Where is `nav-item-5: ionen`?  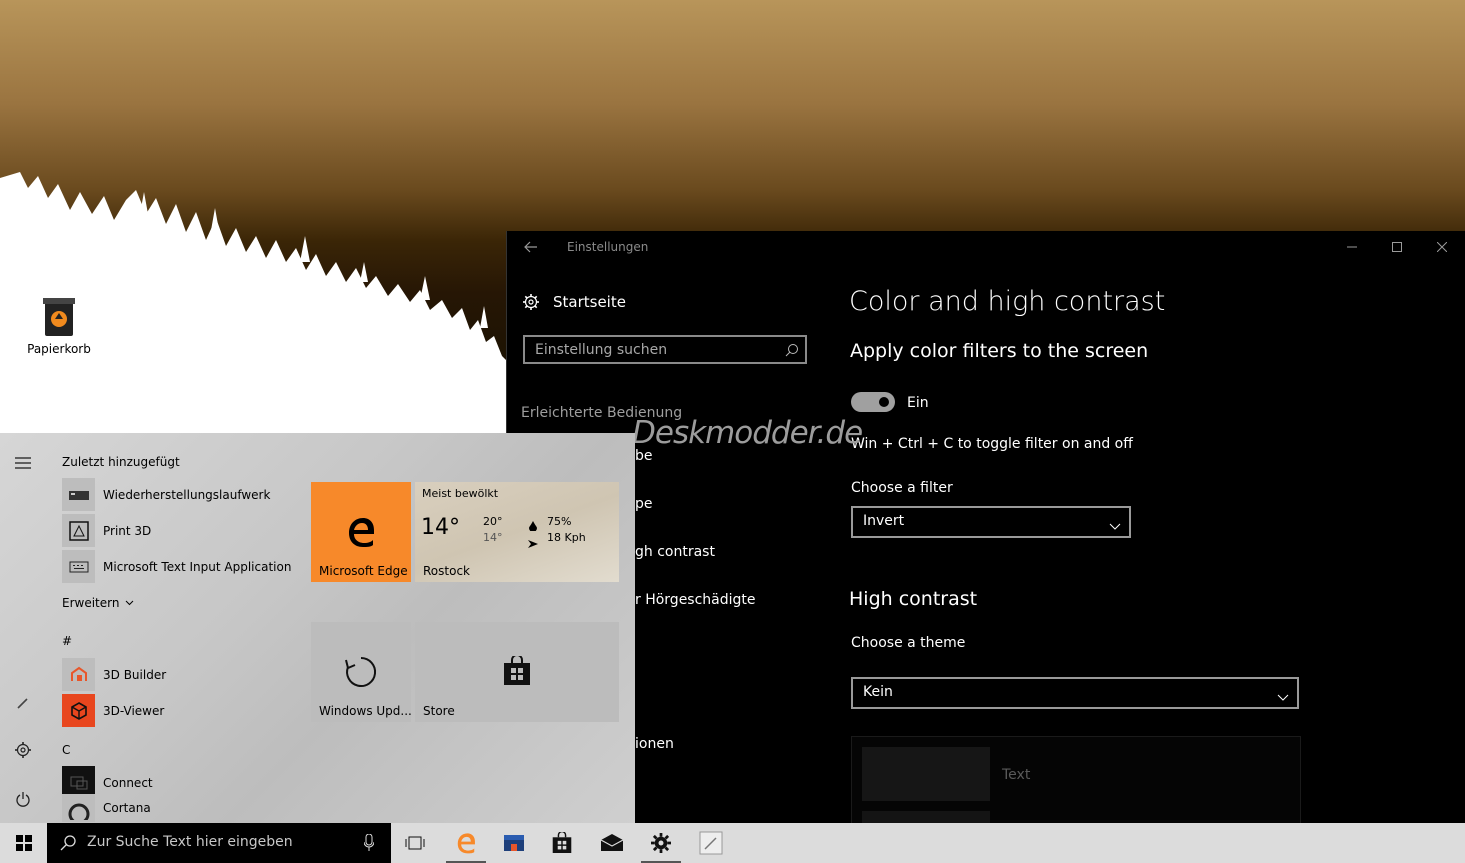 nav-item-5: ionen is located at coordinates (654, 744).